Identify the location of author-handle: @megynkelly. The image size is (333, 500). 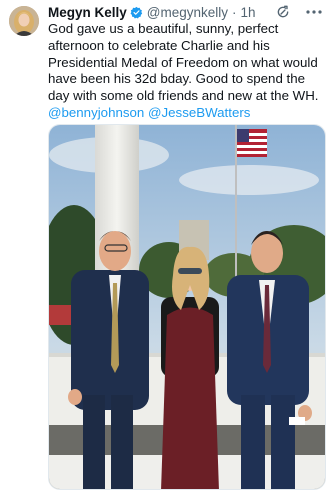
(187, 12).